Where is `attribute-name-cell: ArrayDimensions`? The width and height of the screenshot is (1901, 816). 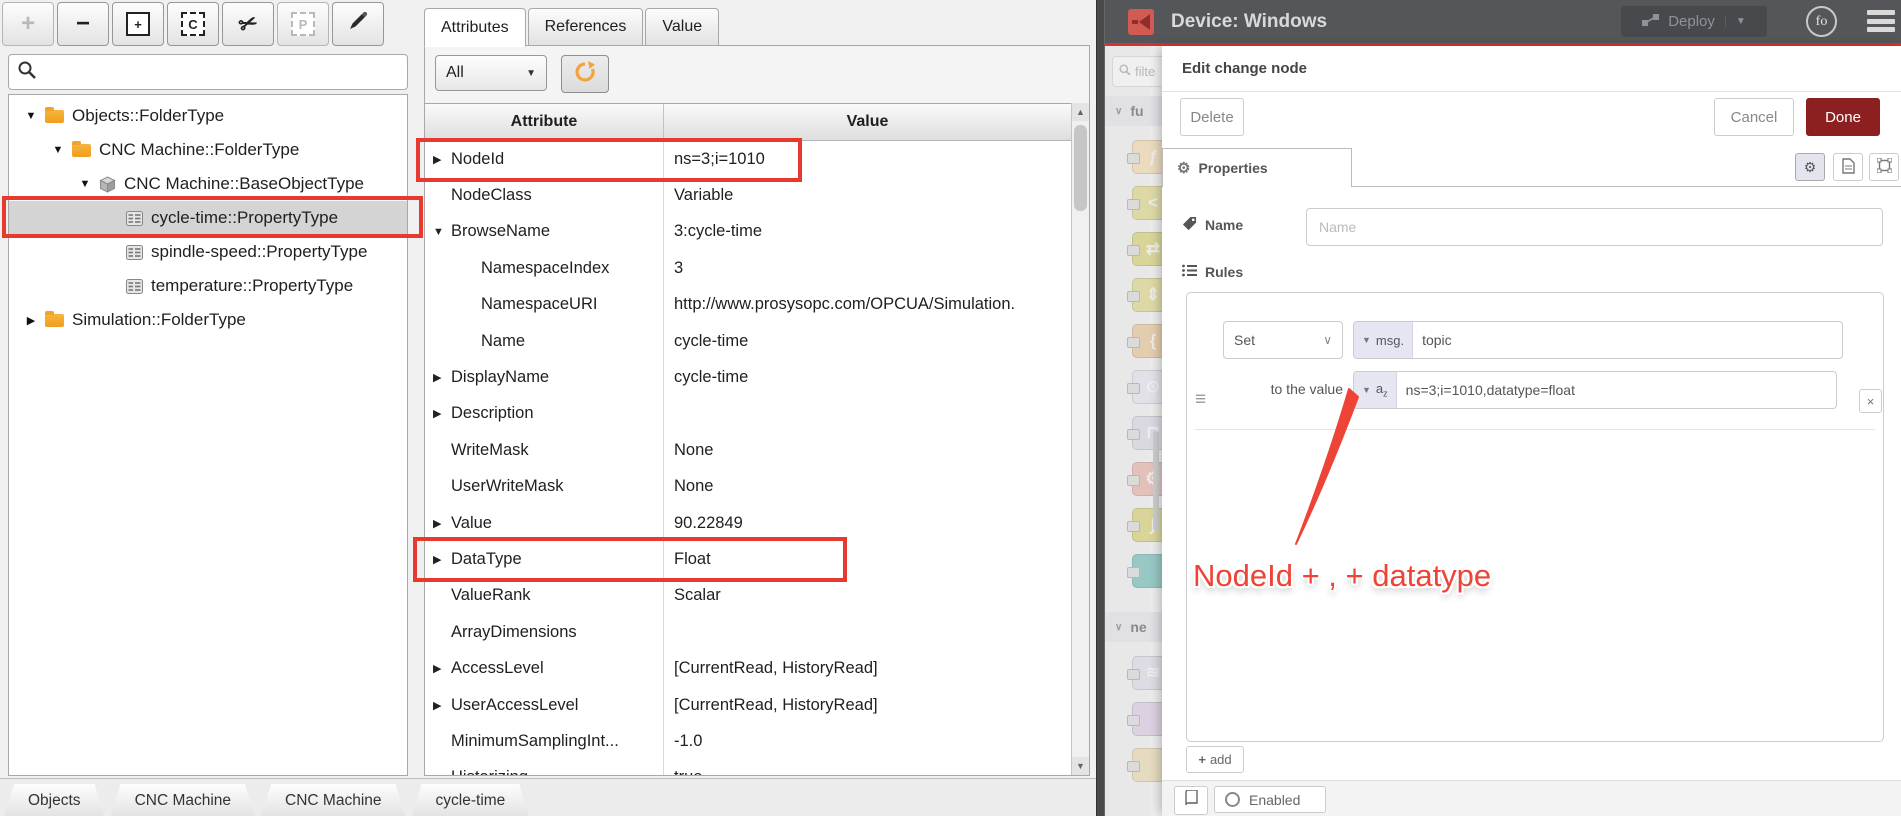 attribute-name-cell: ArrayDimensions is located at coordinates (544, 632).